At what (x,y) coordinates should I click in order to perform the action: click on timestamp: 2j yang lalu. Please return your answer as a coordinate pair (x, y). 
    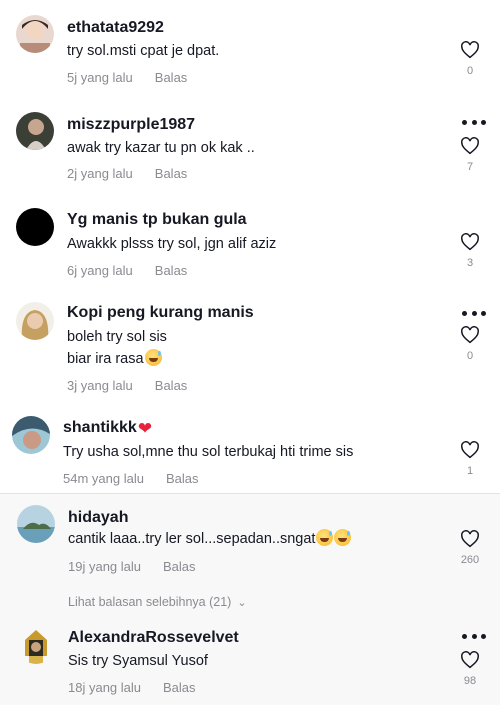
    Looking at the image, I should click on (100, 173).